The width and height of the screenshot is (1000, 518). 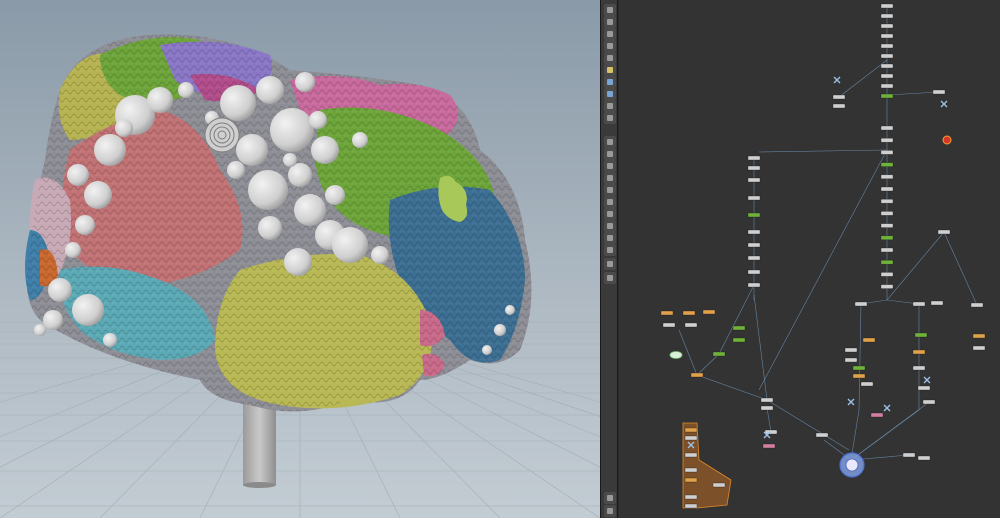 I want to click on transform-icon, so click(x=610, y=178).